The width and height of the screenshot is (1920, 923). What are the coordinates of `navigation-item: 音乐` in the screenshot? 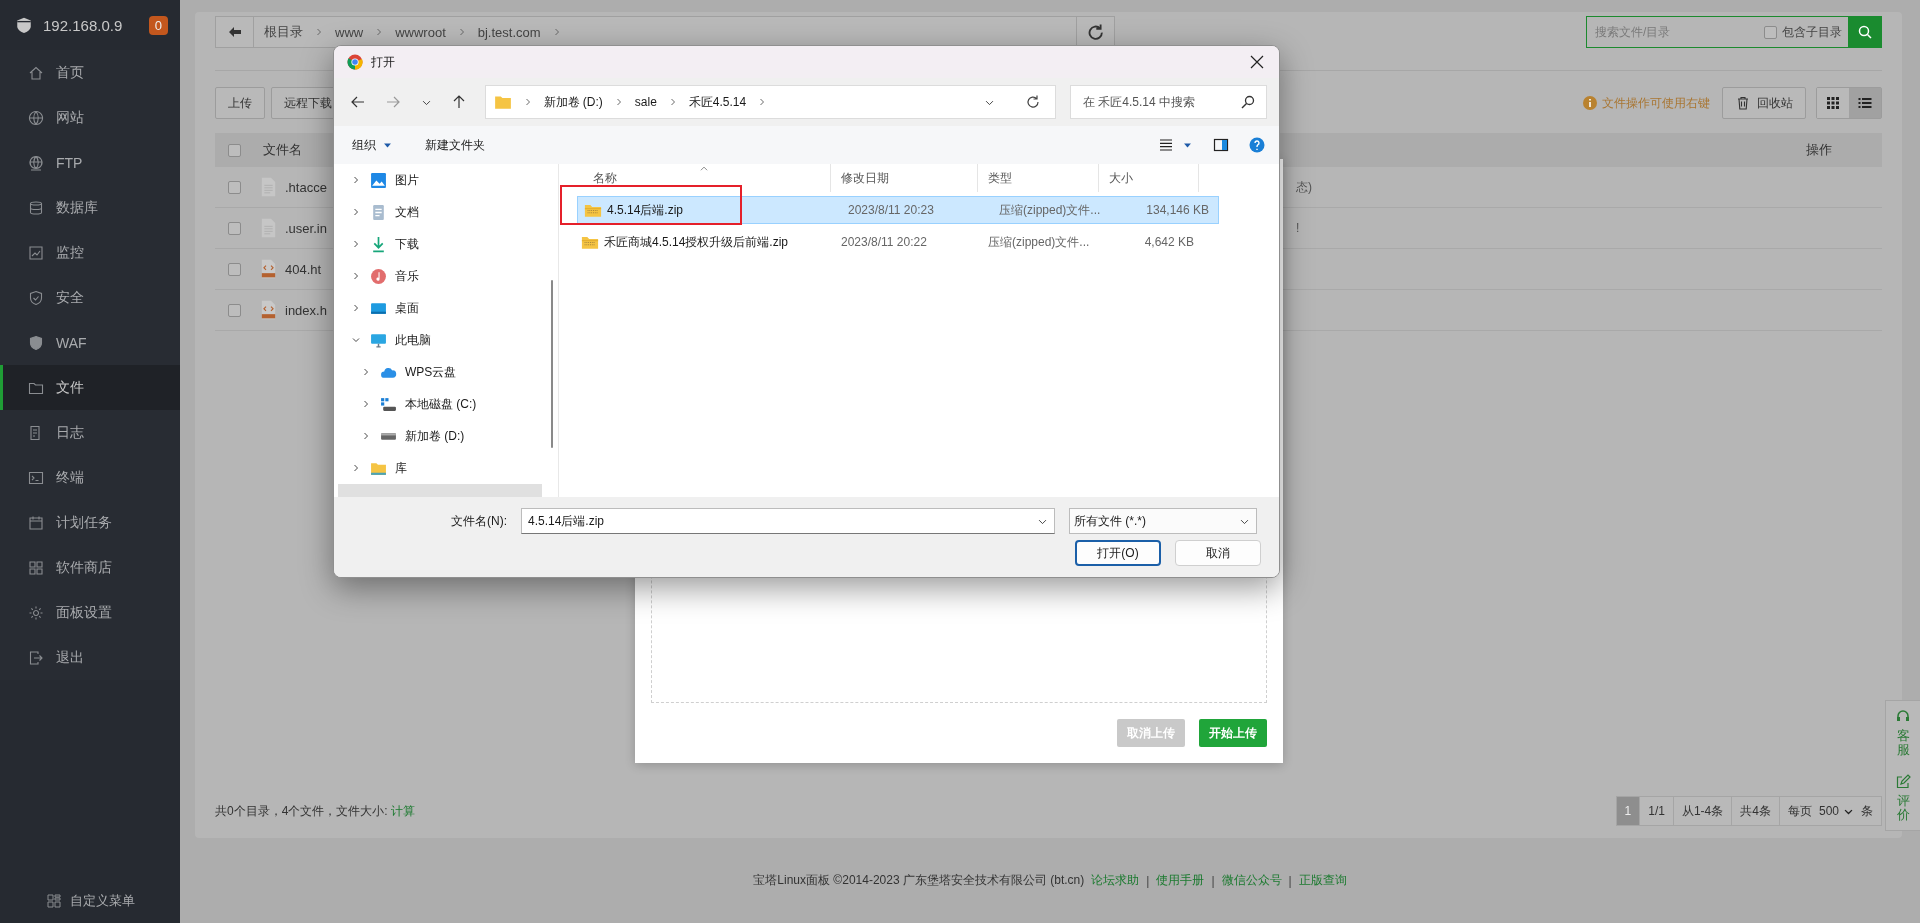 It's located at (440, 276).